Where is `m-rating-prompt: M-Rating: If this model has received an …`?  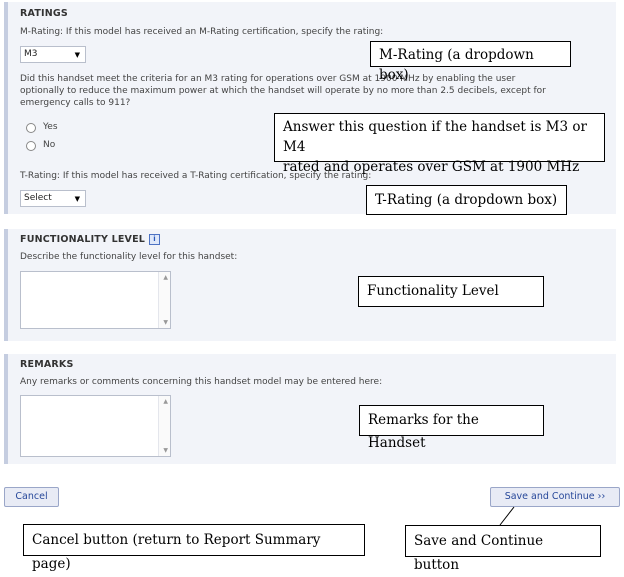
m-rating-prompt: M-Rating: If this model has received an … is located at coordinates (202, 32).